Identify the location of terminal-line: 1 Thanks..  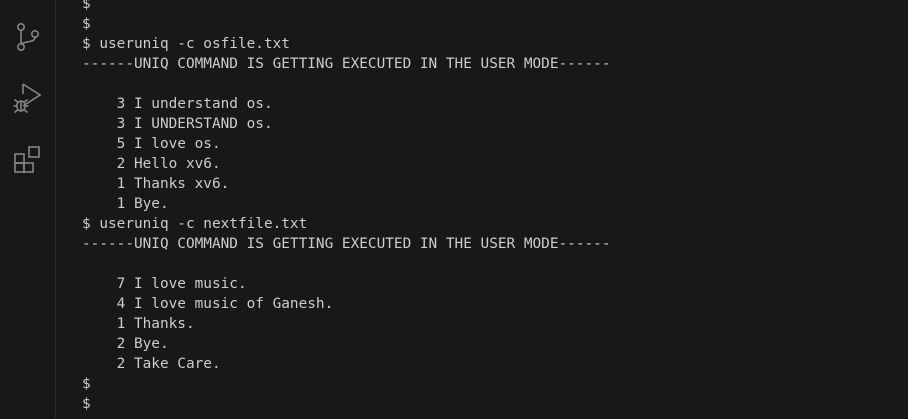
(138, 324).